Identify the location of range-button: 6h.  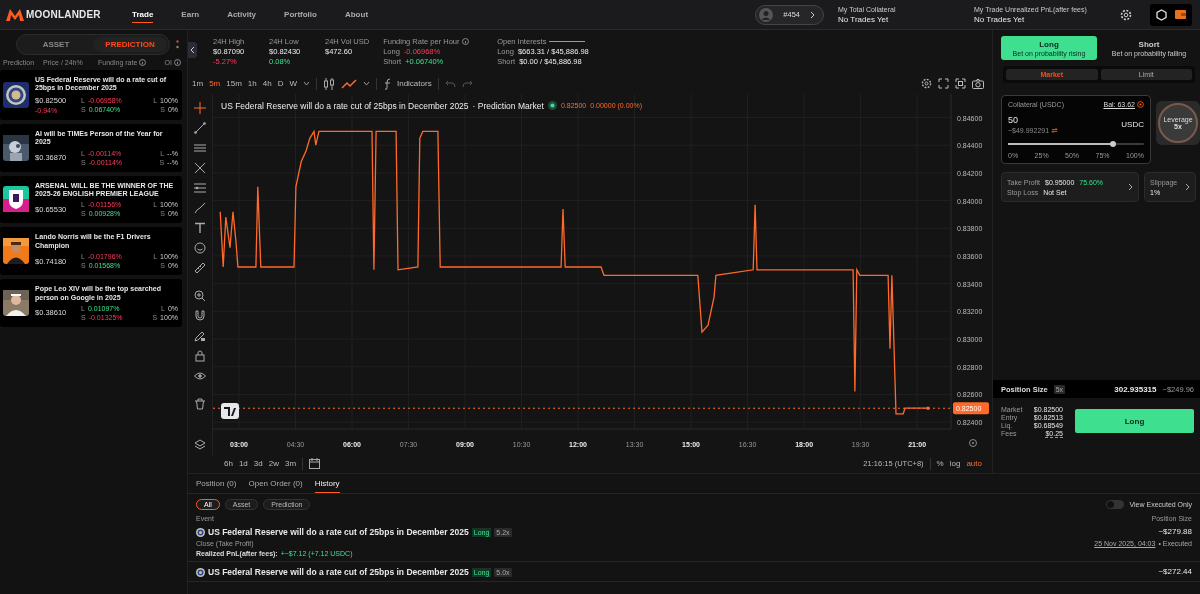
(228, 464).